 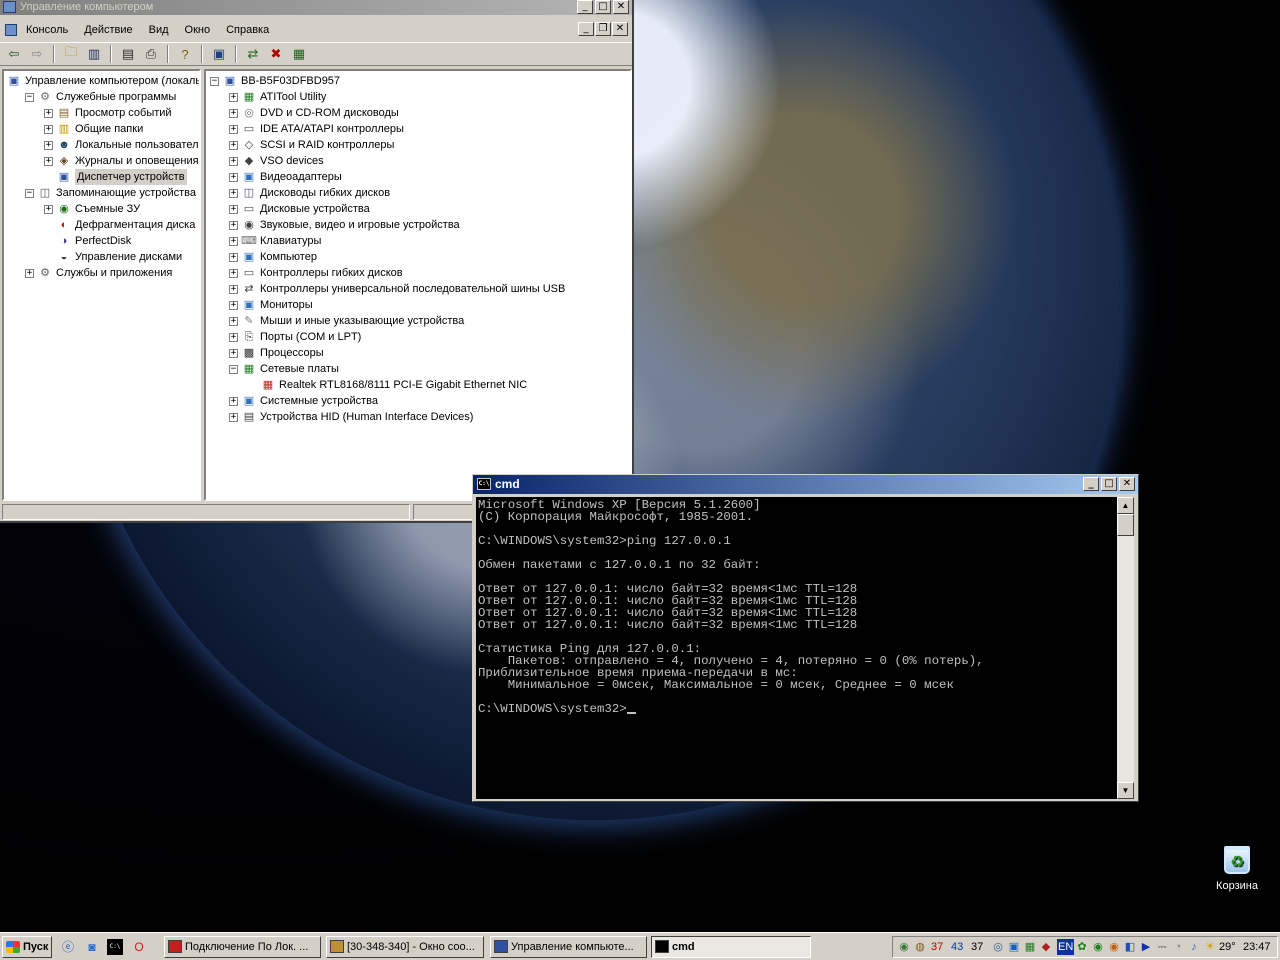 What do you see at coordinates (1091, 484) in the screenshot?
I see `cmd-minimize-button: _` at bounding box center [1091, 484].